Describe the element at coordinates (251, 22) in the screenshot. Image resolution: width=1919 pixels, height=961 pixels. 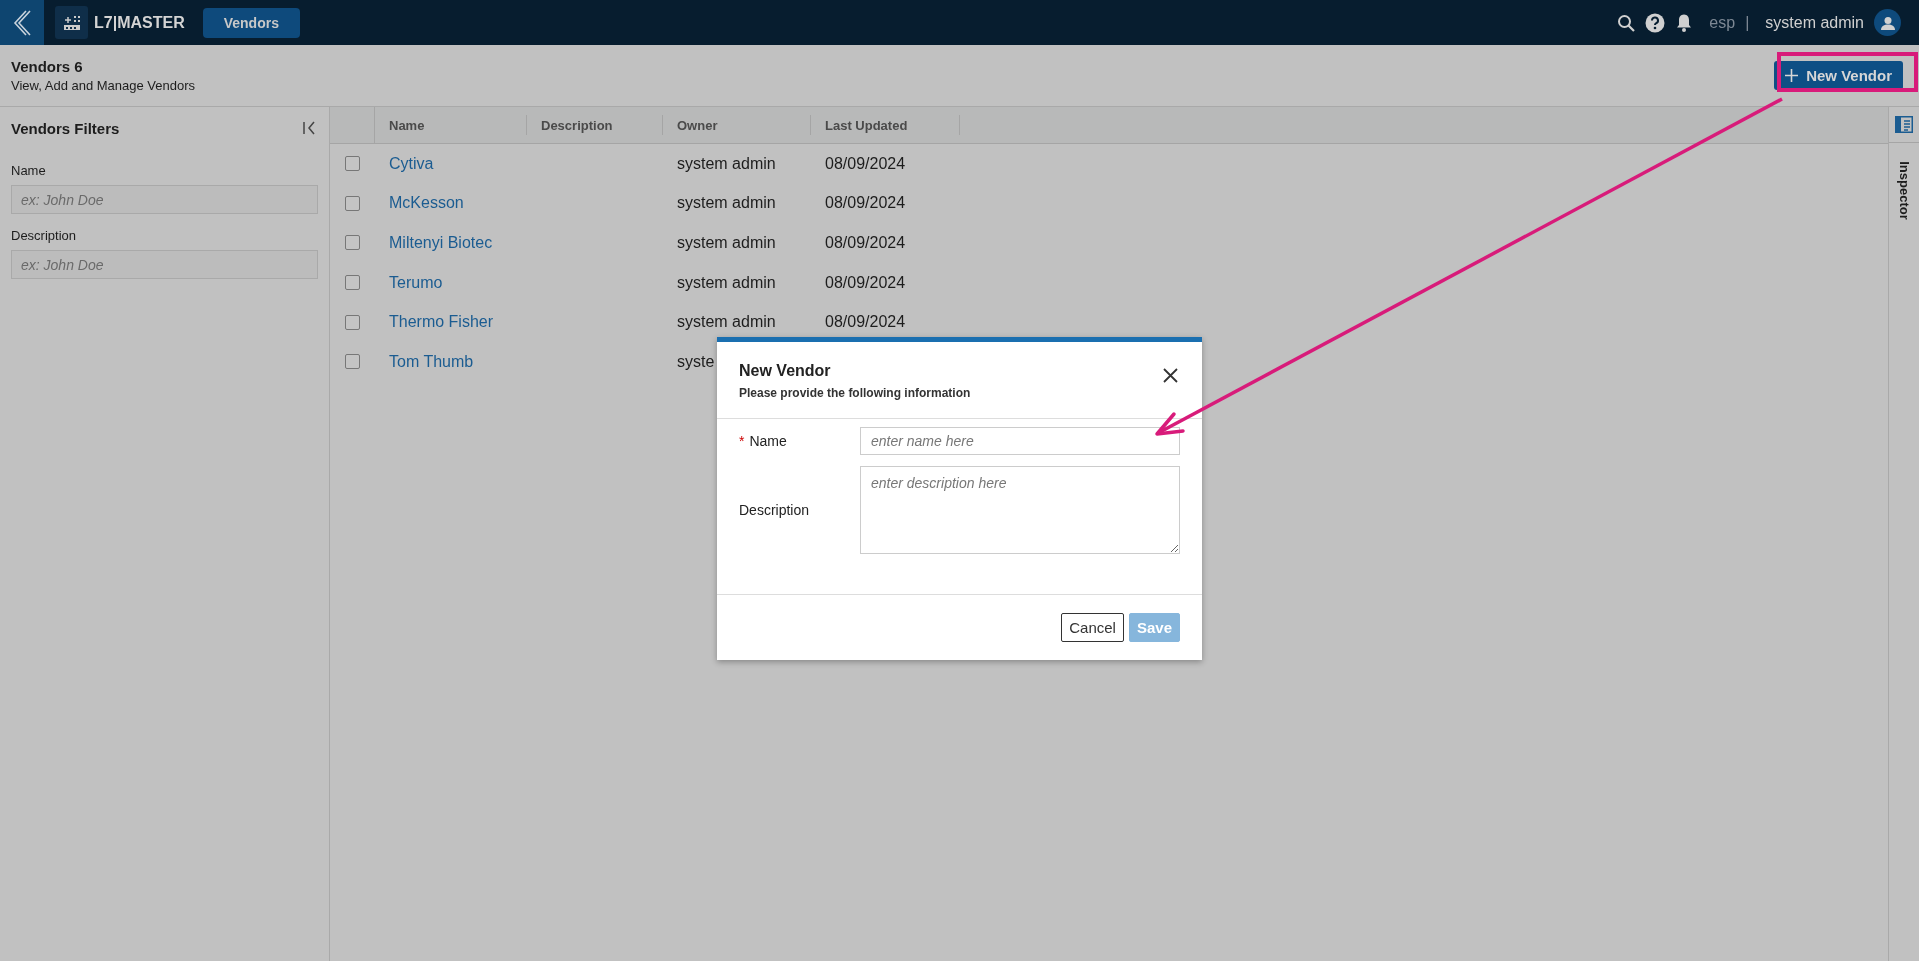
I see `nav-tab: Vendors` at that location.